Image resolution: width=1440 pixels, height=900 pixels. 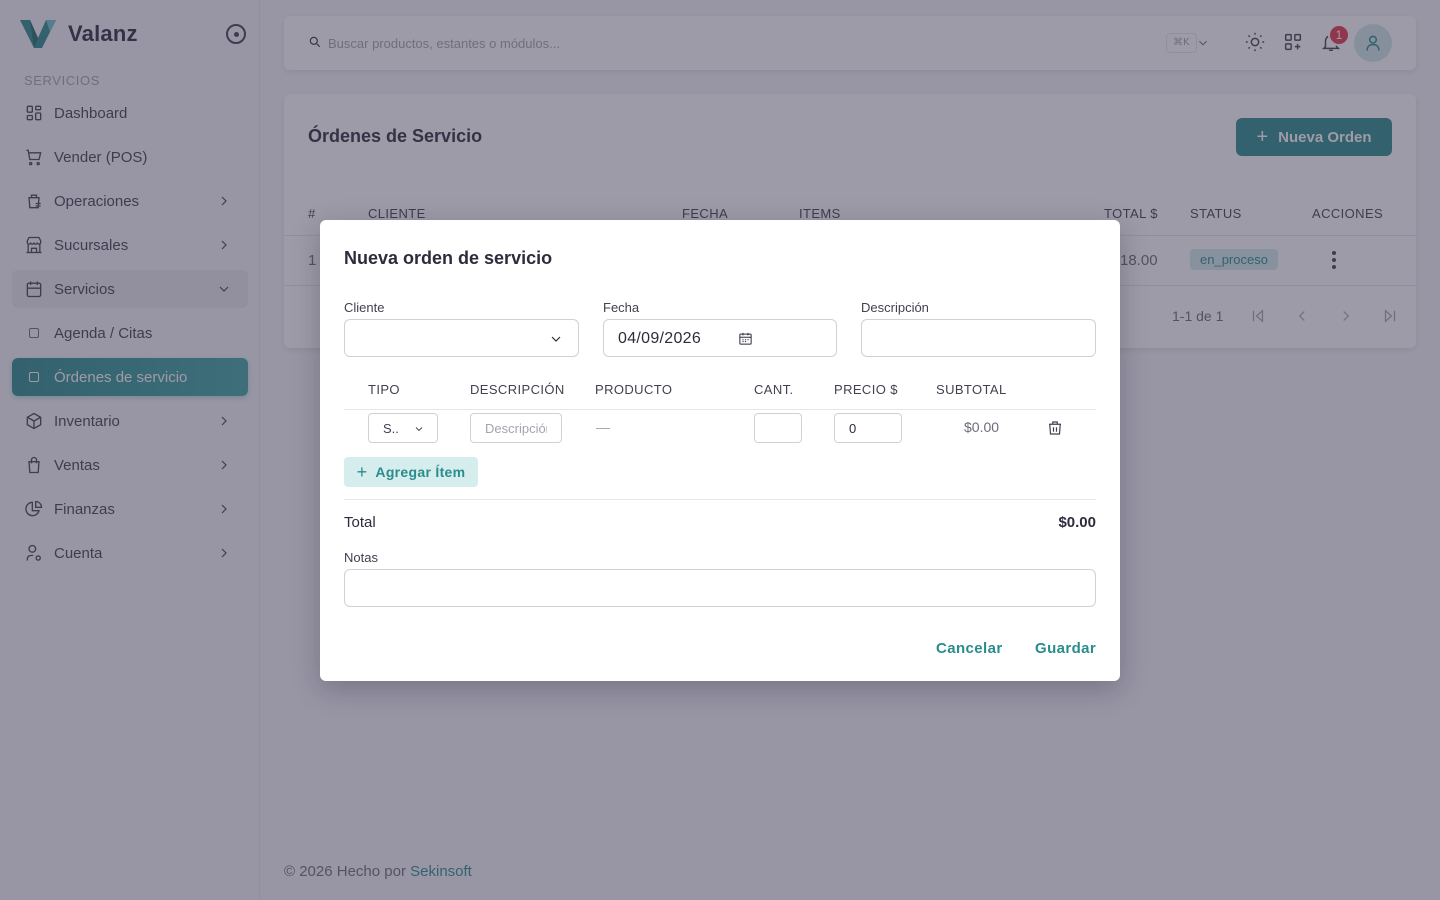 I want to click on trash-icon, so click(x=1055, y=428).